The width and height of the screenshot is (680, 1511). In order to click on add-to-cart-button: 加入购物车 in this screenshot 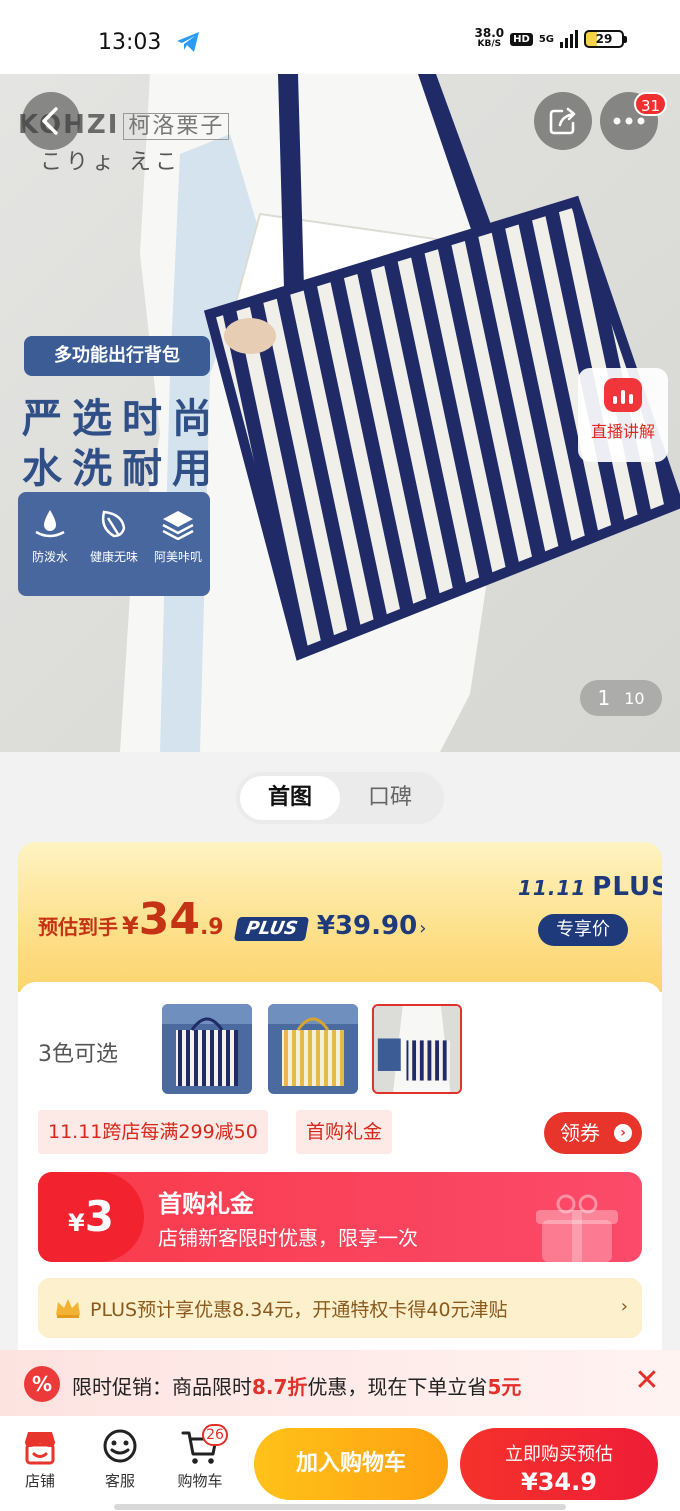, I will do `click(351, 1464)`.